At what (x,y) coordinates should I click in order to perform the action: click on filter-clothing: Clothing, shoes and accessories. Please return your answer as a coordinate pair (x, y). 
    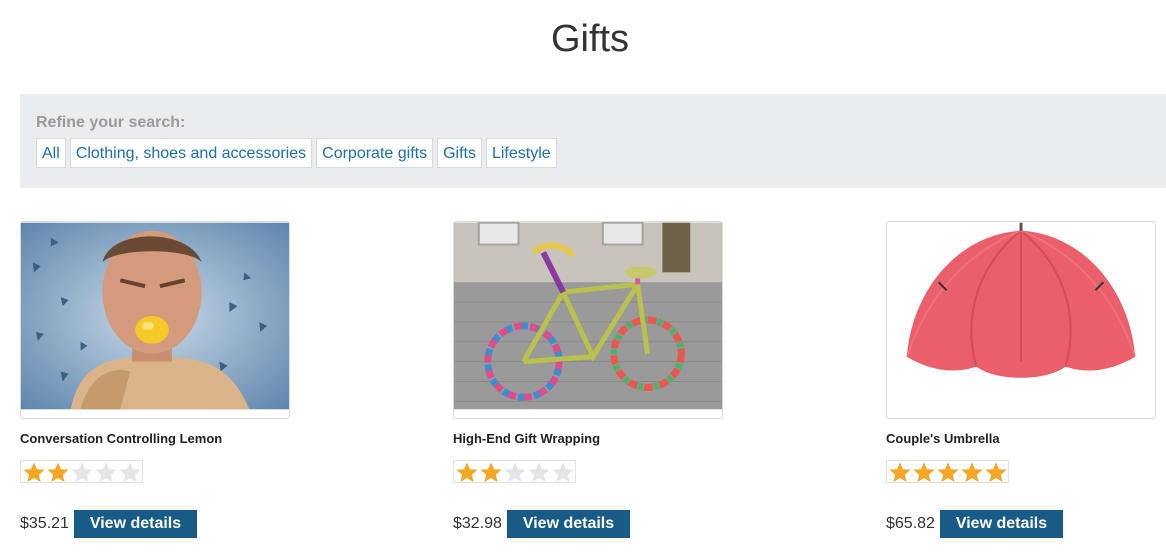
    Looking at the image, I should click on (191, 153).